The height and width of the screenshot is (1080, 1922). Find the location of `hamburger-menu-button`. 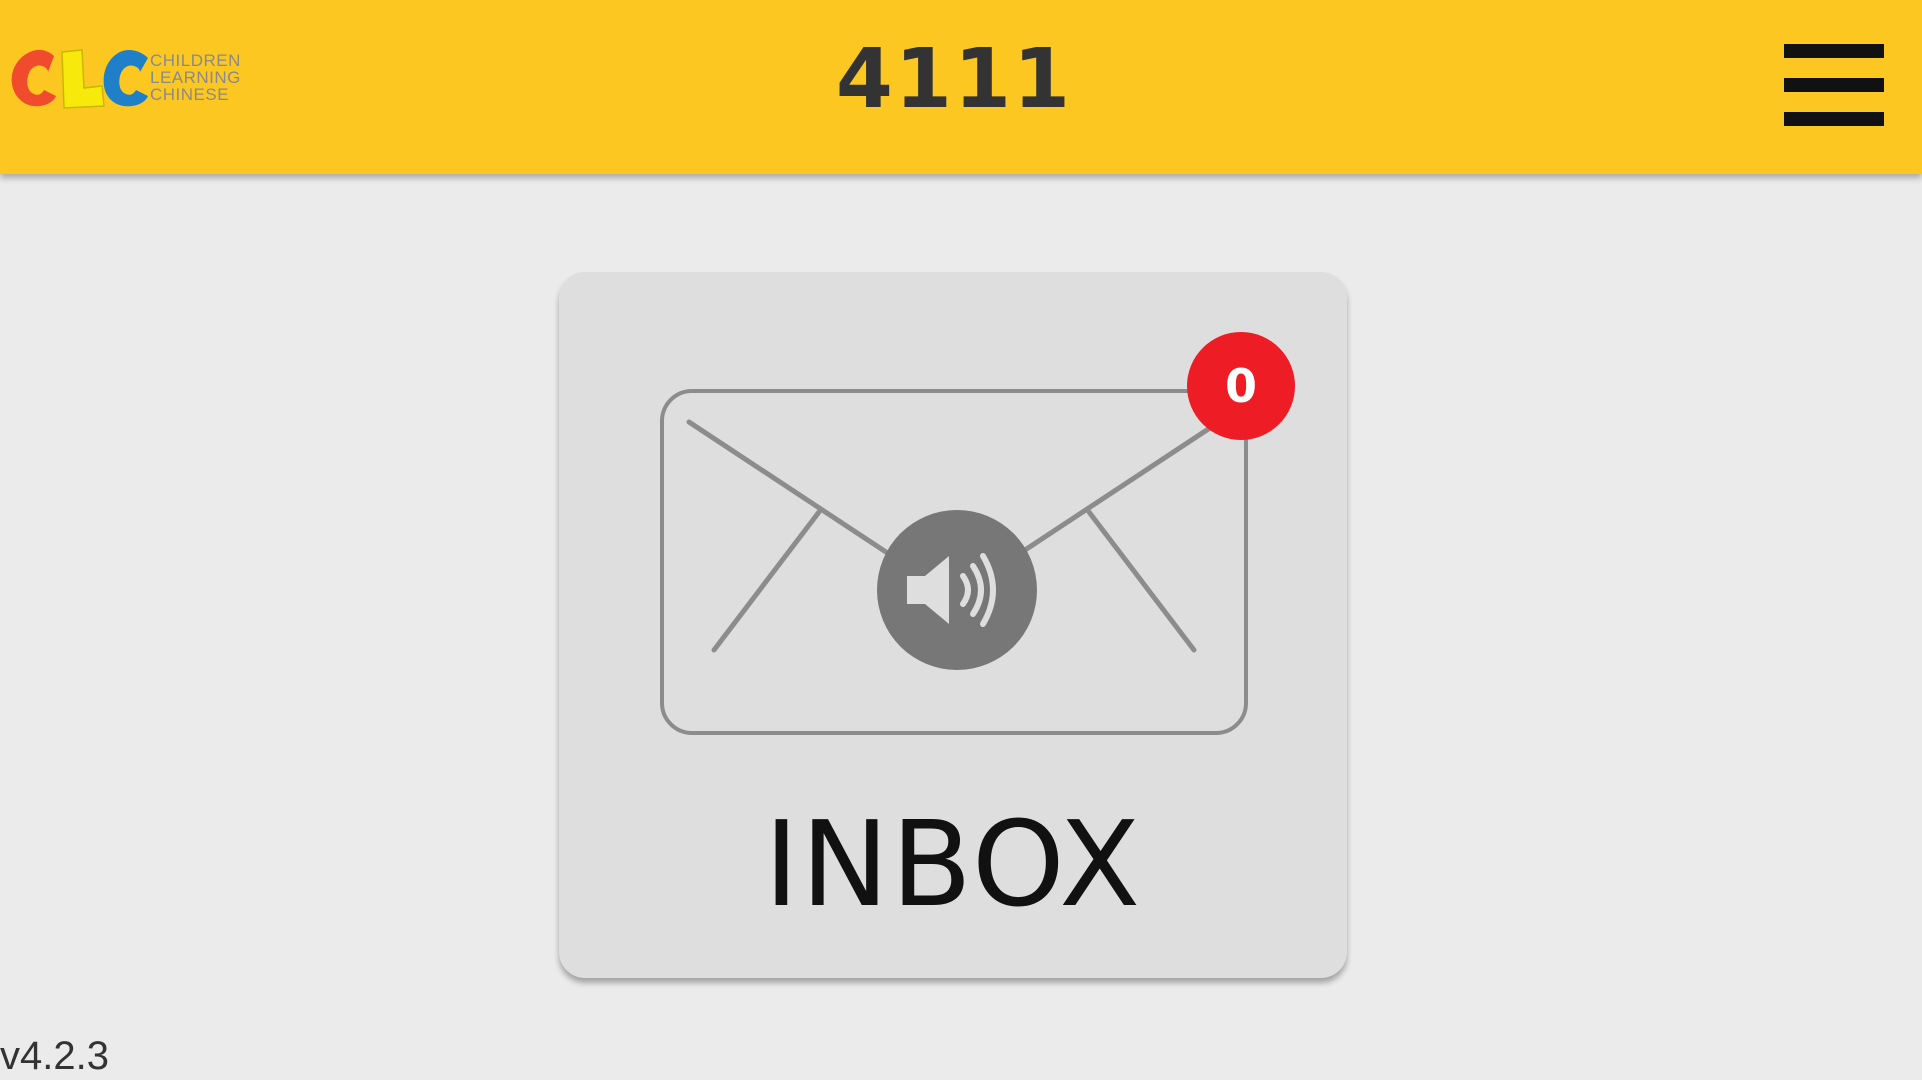

hamburger-menu-button is located at coordinates (1834, 85).